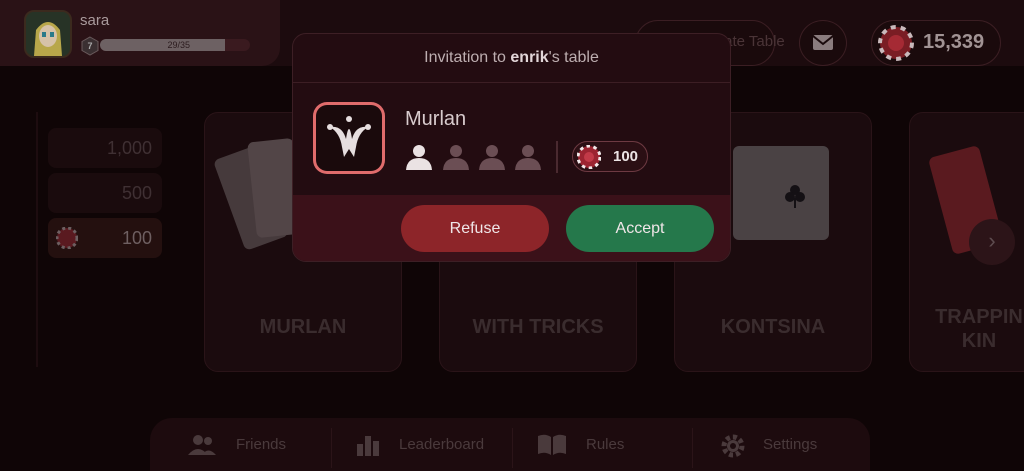  What do you see at coordinates (538, 327) in the screenshot?
I see `game-title: WITH TRICKS` at bounding box center [538, 327].